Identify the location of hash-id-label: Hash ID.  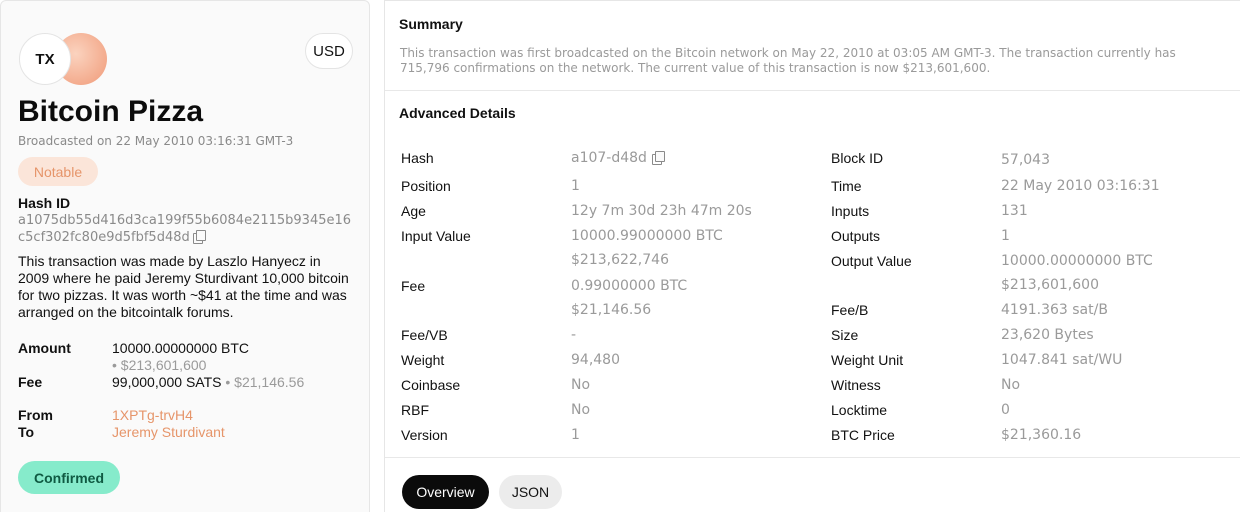
(44, 203).